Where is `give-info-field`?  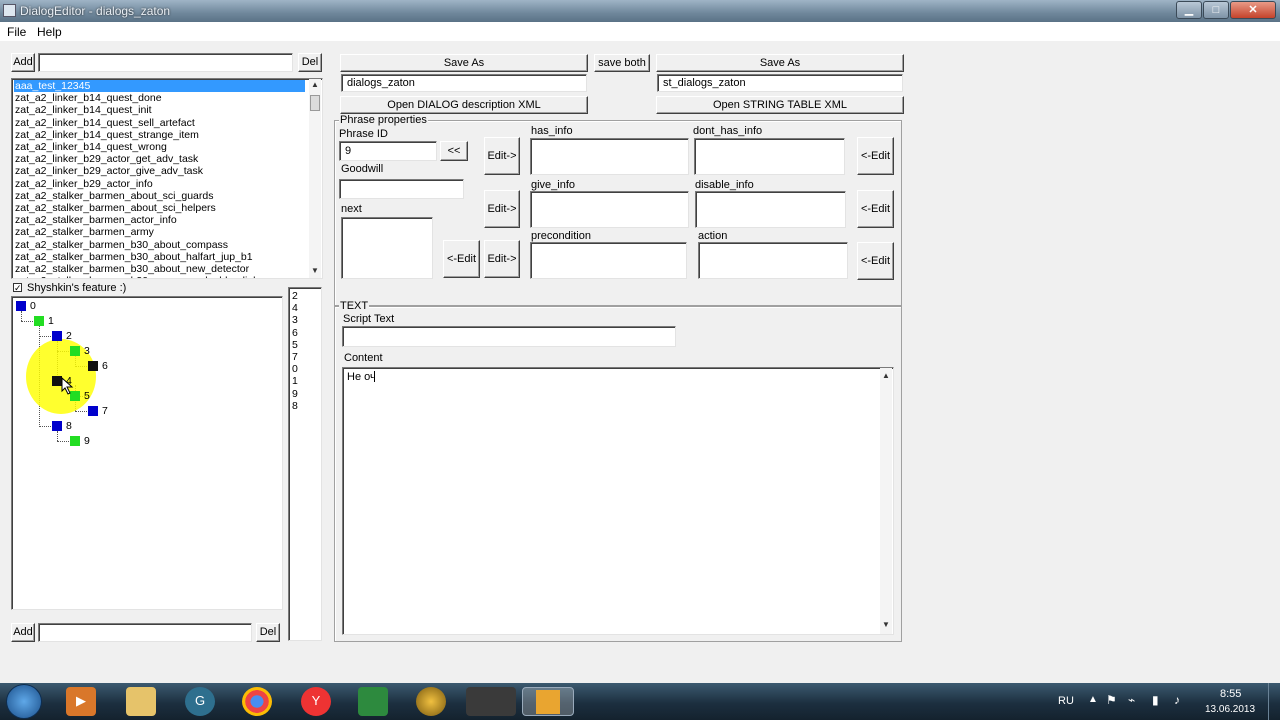 give-info-field is located at coordinates (609, 209).